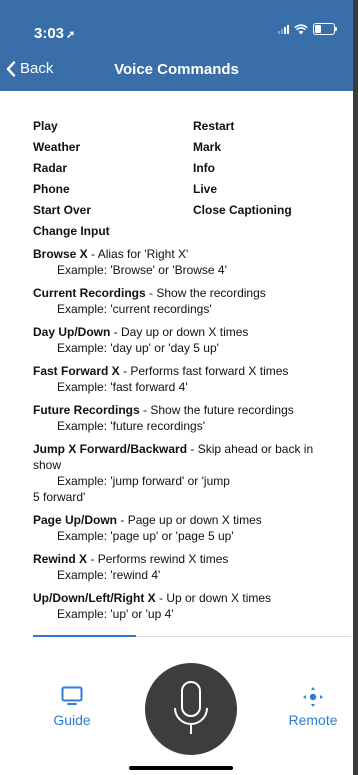 This screenshot has height=775, width=358. Describe the element at coordinates (122, 387) in the screenshot. I see `command-example: Example: 'fast forward 4'` at that location.